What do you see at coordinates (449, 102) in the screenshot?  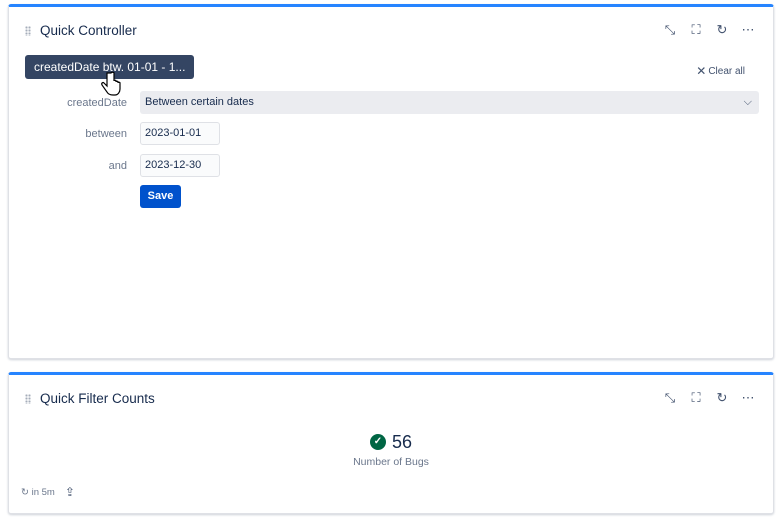 I see `date-condition-select: Between certain dates ⌵` at bounding box center [449, 102].